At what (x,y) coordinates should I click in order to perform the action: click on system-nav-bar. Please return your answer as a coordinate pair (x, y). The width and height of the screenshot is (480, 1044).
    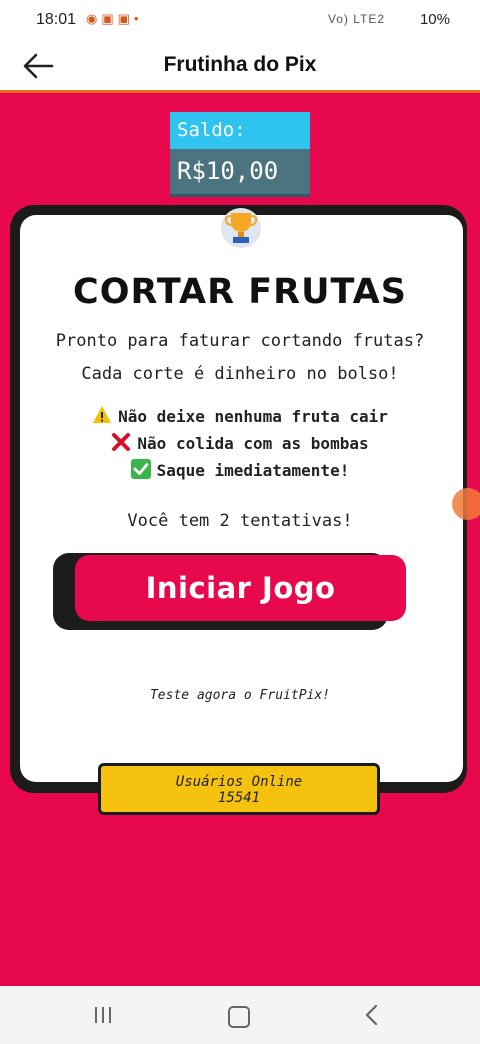
    Looking at the image, I should click on (240, 1015).